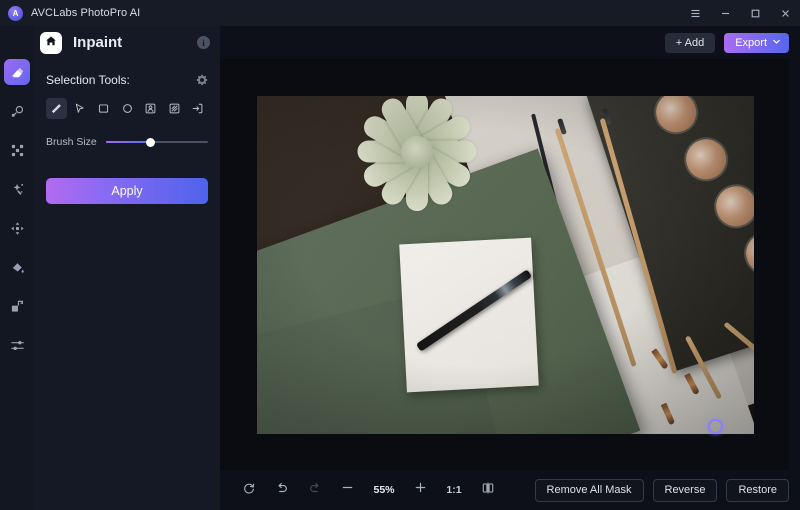 This screenshot has width=800, height=510. I want to click on reset-rotate-icon, so click(249, 490).